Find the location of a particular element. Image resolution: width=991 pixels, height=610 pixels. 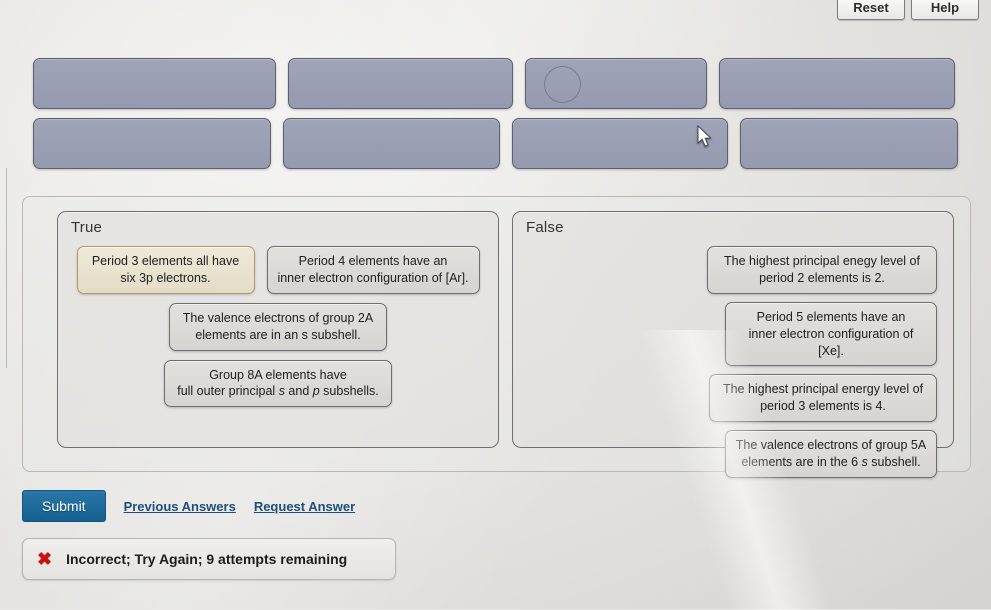

footer-actions: Submit Previous Answers Request Answer is located at coordinates (492, 506).